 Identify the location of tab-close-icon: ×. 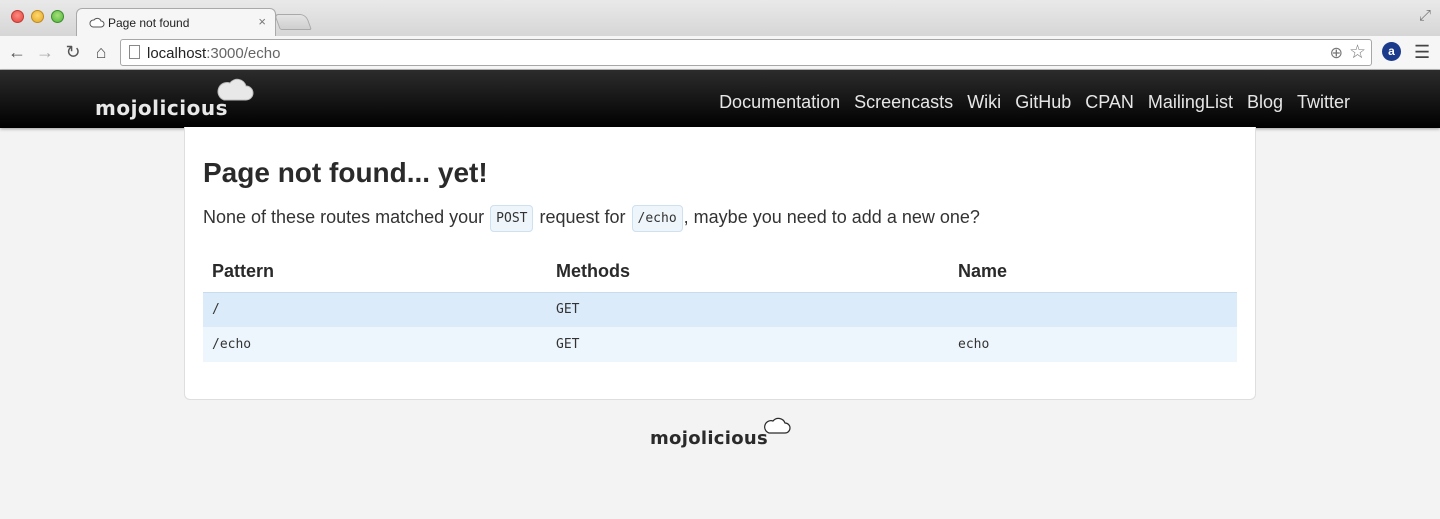
(262, 21).